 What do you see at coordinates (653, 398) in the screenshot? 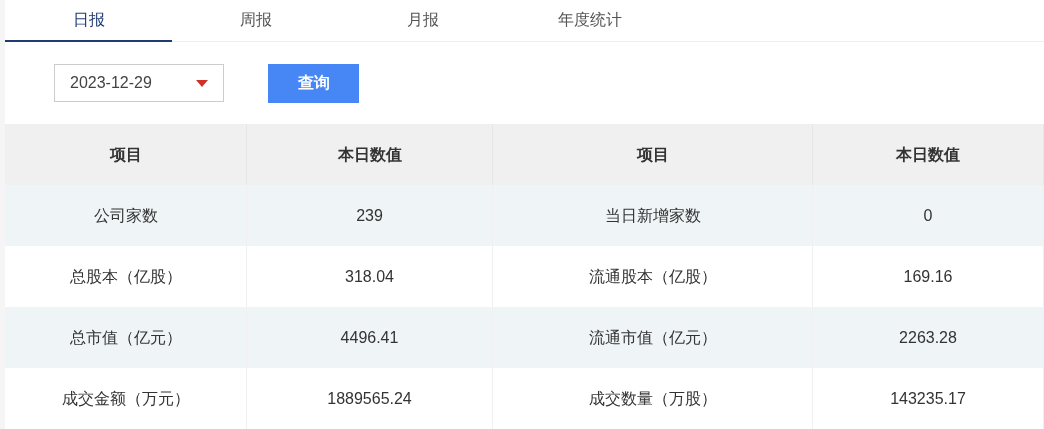
I see `table-cell: 成交数量（万股）` at bounding box center [653, 398].